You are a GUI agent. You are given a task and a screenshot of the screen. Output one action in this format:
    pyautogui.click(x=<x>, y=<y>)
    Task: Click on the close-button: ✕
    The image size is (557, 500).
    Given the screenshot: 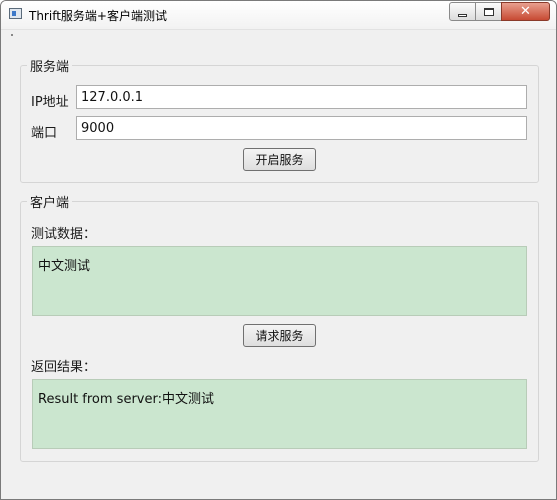 What is the action you would take?
    pyautogui.click(x=525, y=11)
    